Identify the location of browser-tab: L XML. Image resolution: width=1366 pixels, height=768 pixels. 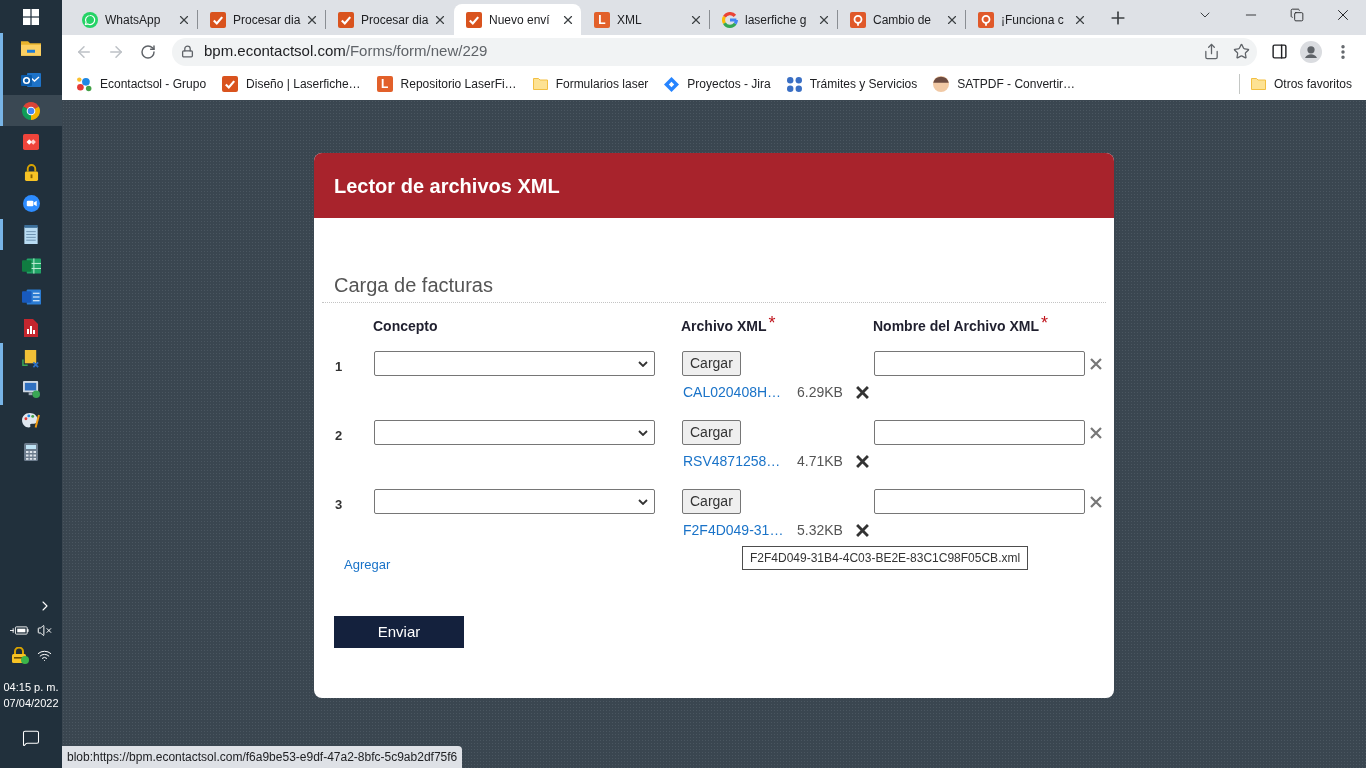
(645, 19).